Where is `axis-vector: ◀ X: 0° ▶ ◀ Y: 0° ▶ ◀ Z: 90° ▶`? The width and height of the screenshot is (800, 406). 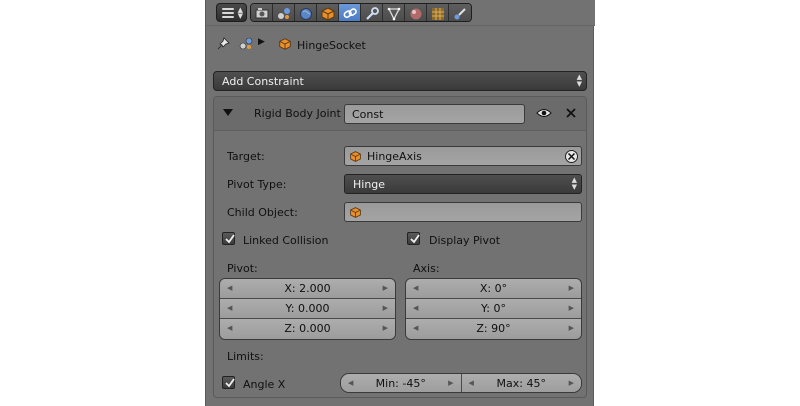 axis-vector: ◀ X: 0° ▶ ◀ Y: 0° ▶ ◀ Z: 90° ▶ is located at coordinates (493, 309).